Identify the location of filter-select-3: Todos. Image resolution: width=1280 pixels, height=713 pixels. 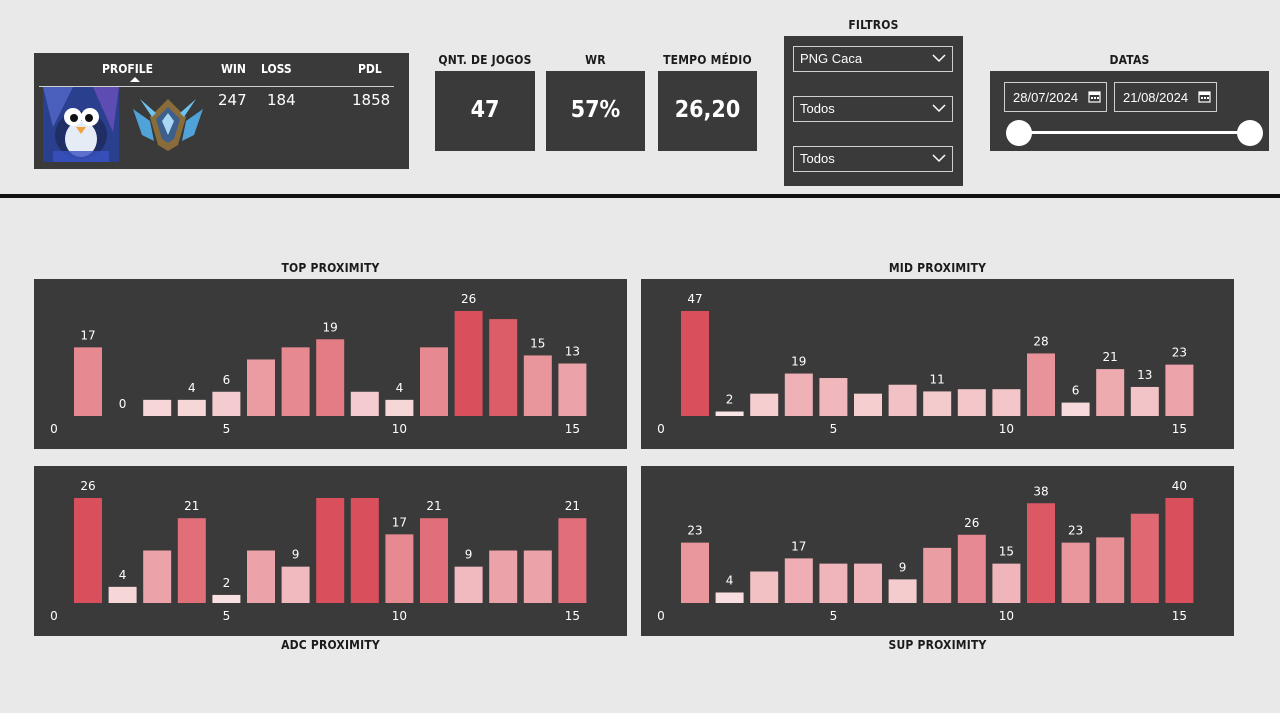
(873, 159).